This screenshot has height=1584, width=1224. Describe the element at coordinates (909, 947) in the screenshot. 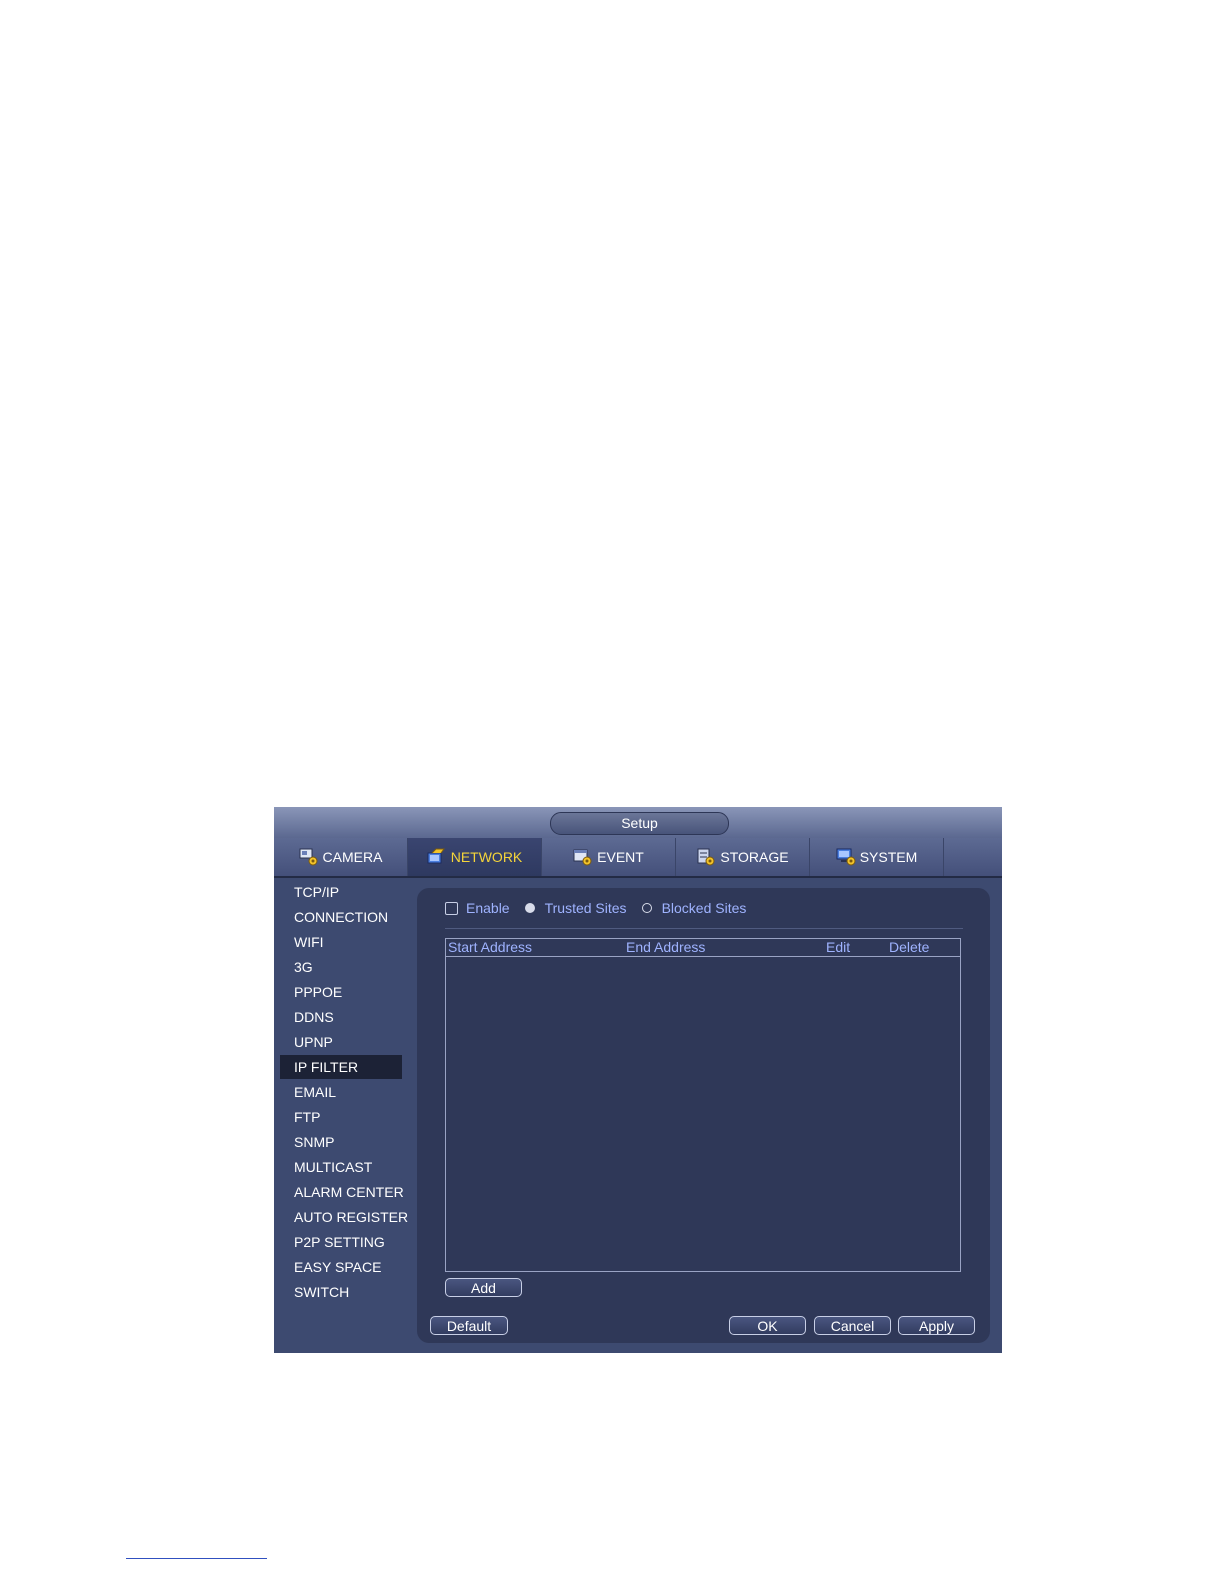

I see `column-delete: Delete` at that location.